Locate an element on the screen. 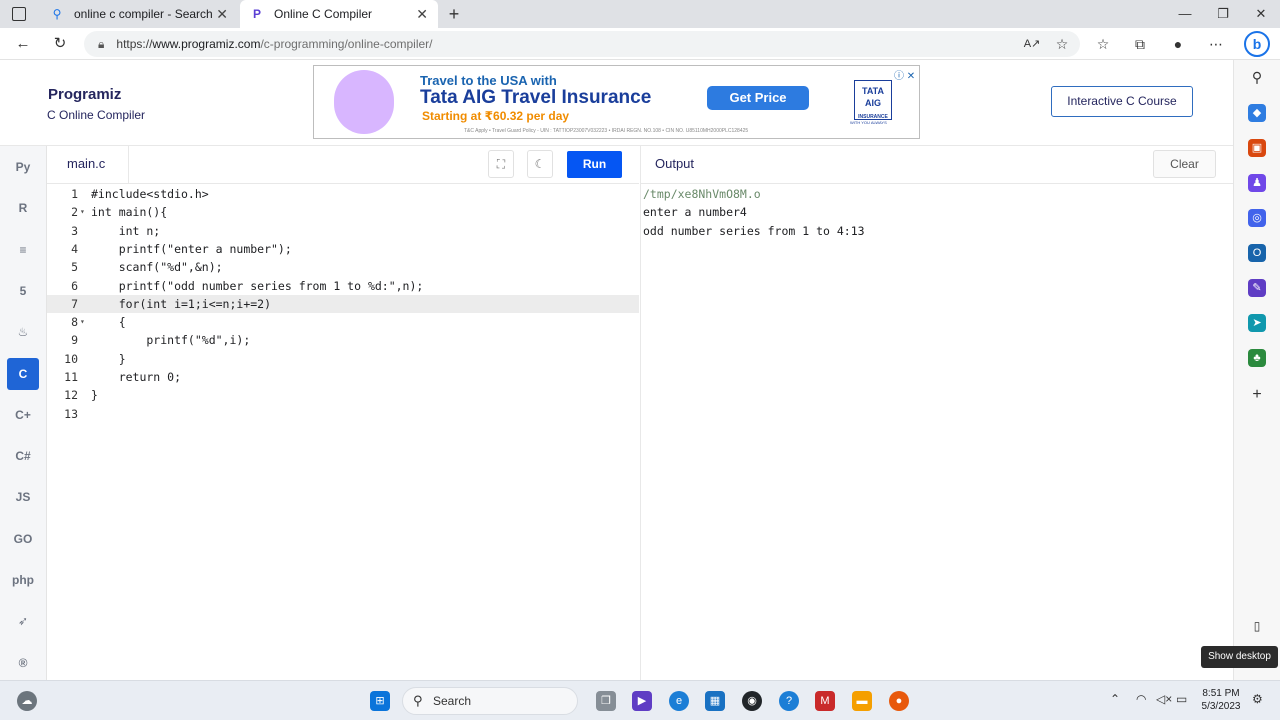  games-icon: ♟ is located at coordinates (1257, 183).